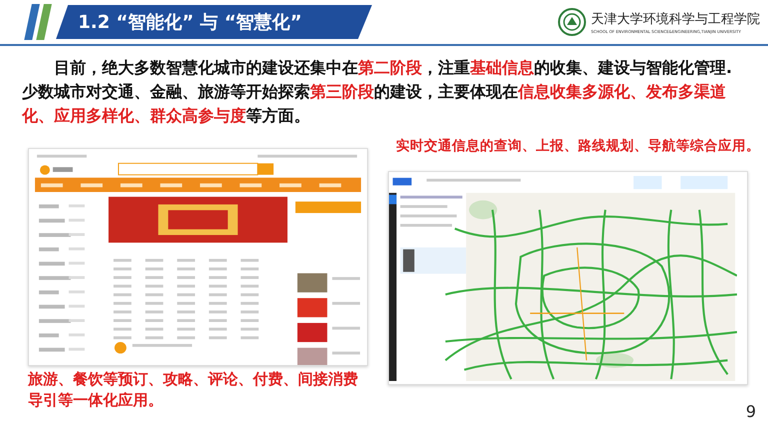 This screenshot has height=433, width=768. Describe the element at coordinates (214, 22) in the screenshot. I see `slide-title: 1.2 “智能化” 与 “智慧化”` at that location.